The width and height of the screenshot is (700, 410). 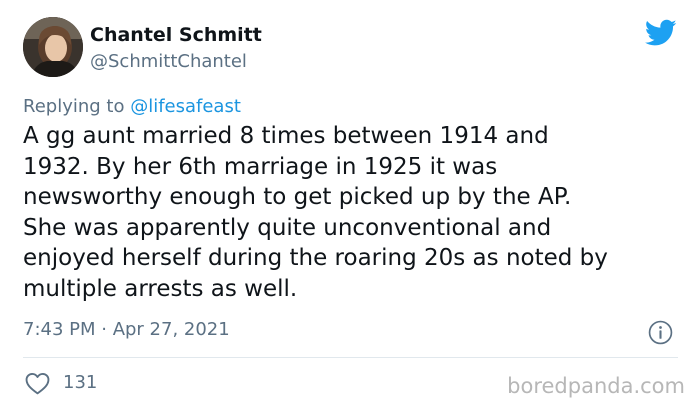 I want to click on reply-mention-link: @lifesafeast, so click(x=185, y=106).